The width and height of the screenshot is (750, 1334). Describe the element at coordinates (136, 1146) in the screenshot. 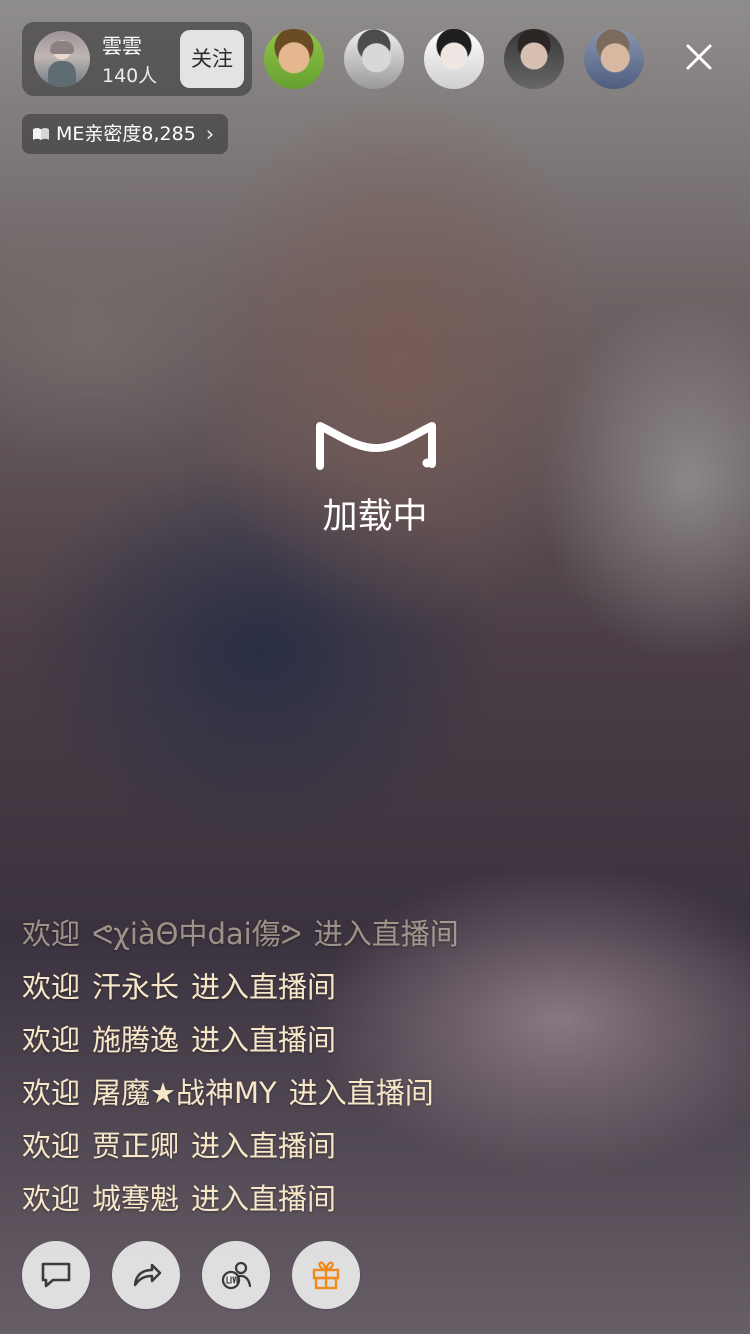

I see `welcome-user: 贾正卿` at that location.